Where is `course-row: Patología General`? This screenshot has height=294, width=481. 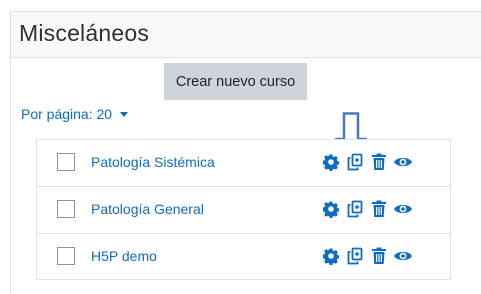 course-row: Patología General is located at coordinates (243, 209).